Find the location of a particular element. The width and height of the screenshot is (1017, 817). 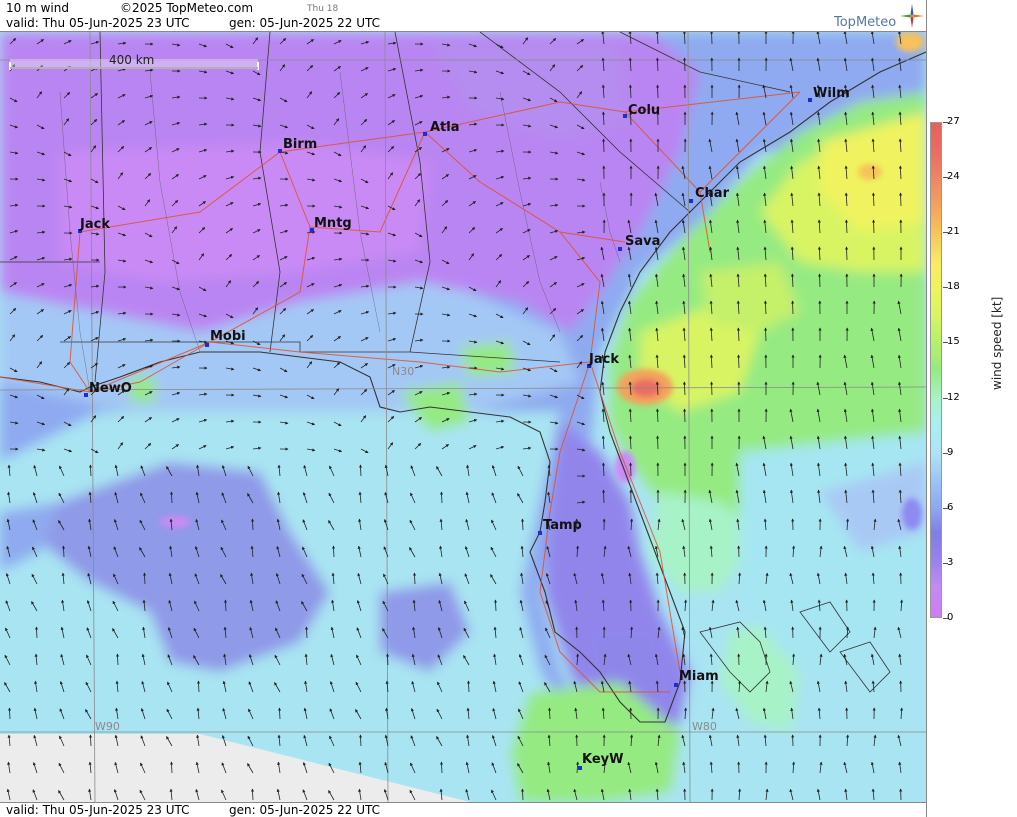

colorbar-tick-label: 21 is located at coordinates (953, 231).